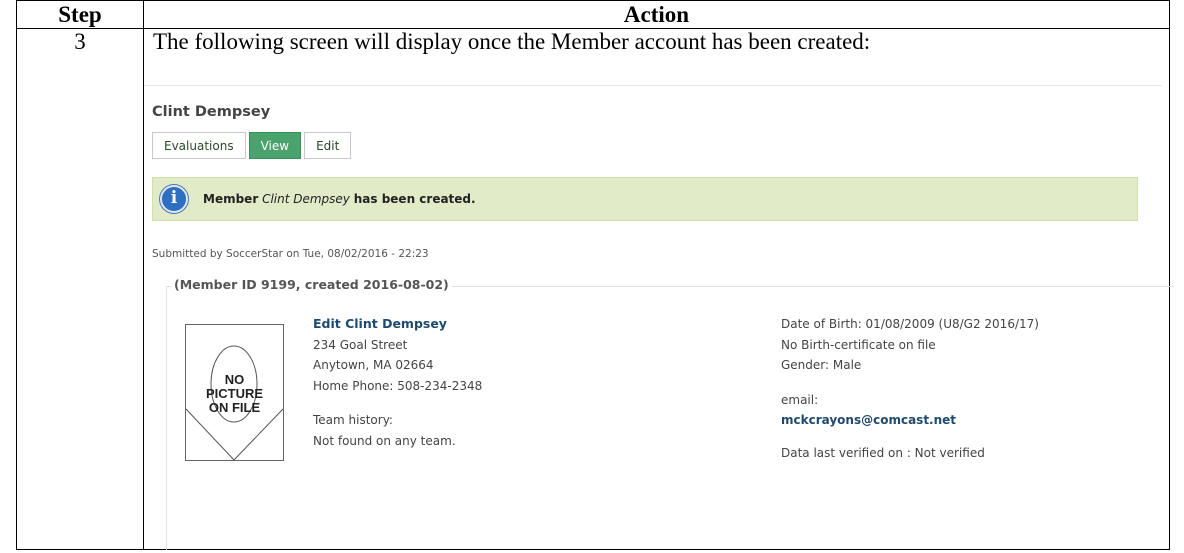 The width and height of the screenshot is (1184, 553). I want to click on step-number: 3, so click(80, 289).